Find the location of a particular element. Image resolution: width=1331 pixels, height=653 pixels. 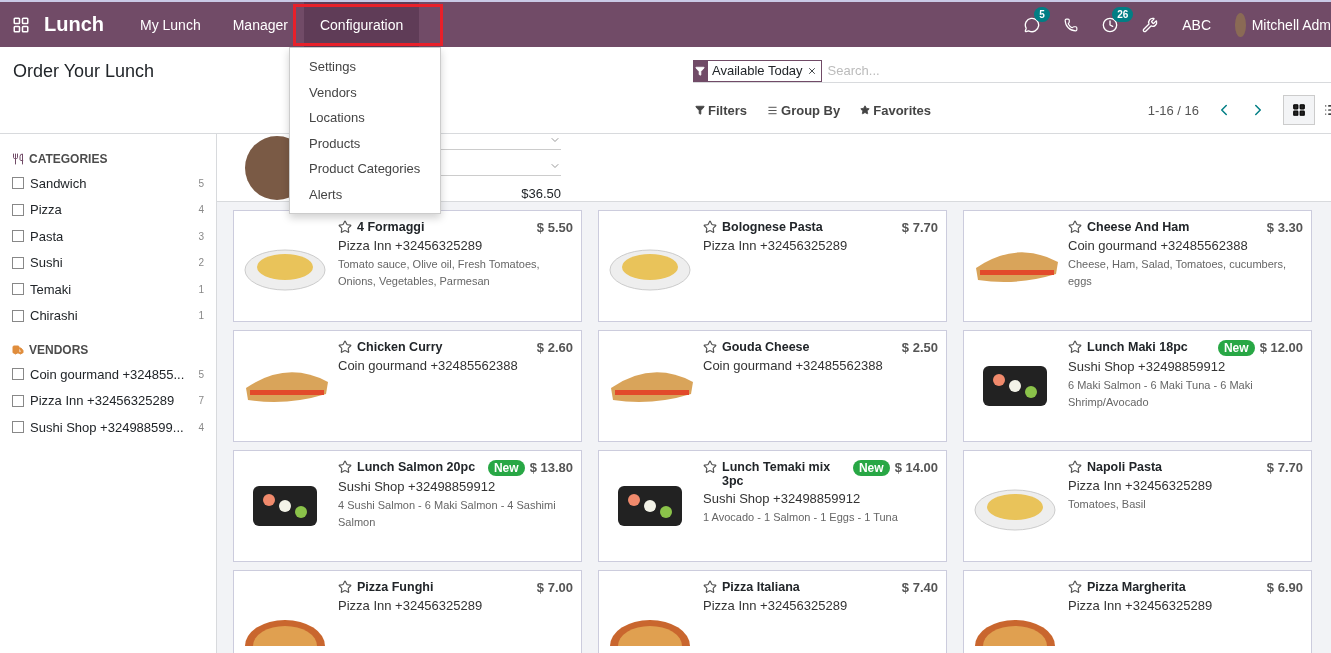

product-price: $ 7.70 is located at coordinates (919, 227).